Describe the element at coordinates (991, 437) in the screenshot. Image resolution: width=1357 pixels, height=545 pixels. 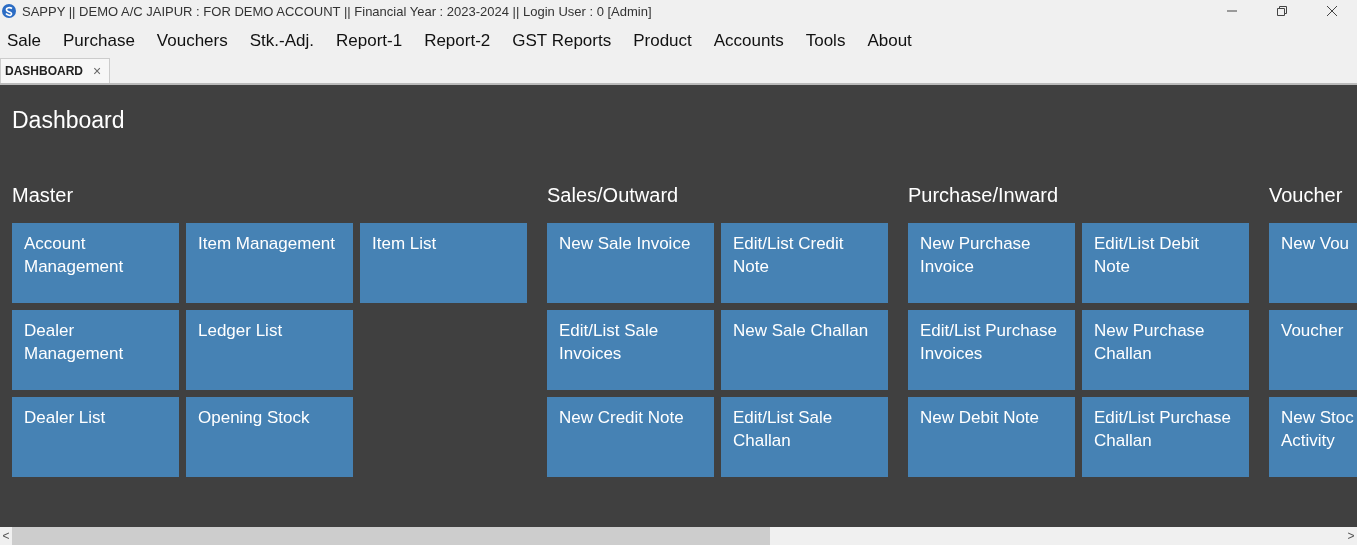
I see `dashboard-tile: New Debit Note` at that location.